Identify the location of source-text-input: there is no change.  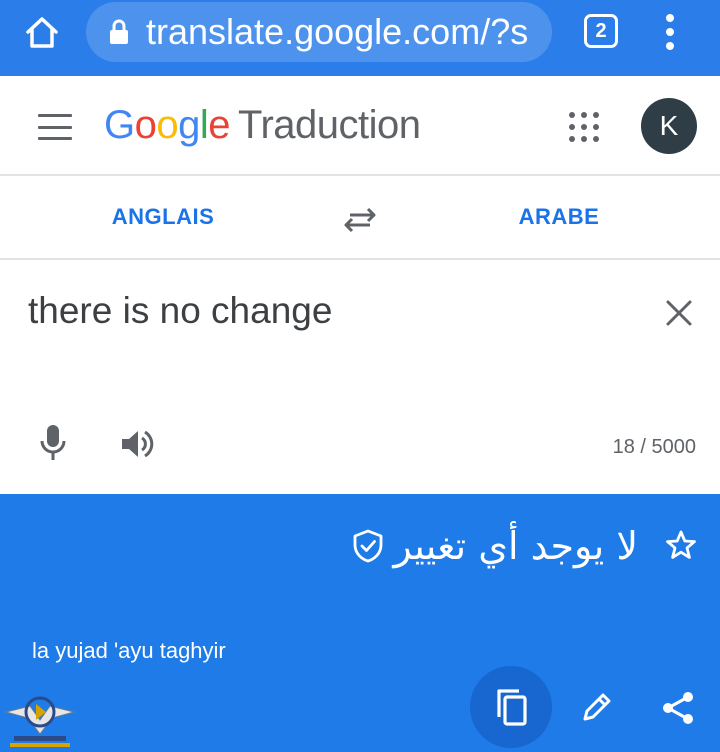
(180, 311).